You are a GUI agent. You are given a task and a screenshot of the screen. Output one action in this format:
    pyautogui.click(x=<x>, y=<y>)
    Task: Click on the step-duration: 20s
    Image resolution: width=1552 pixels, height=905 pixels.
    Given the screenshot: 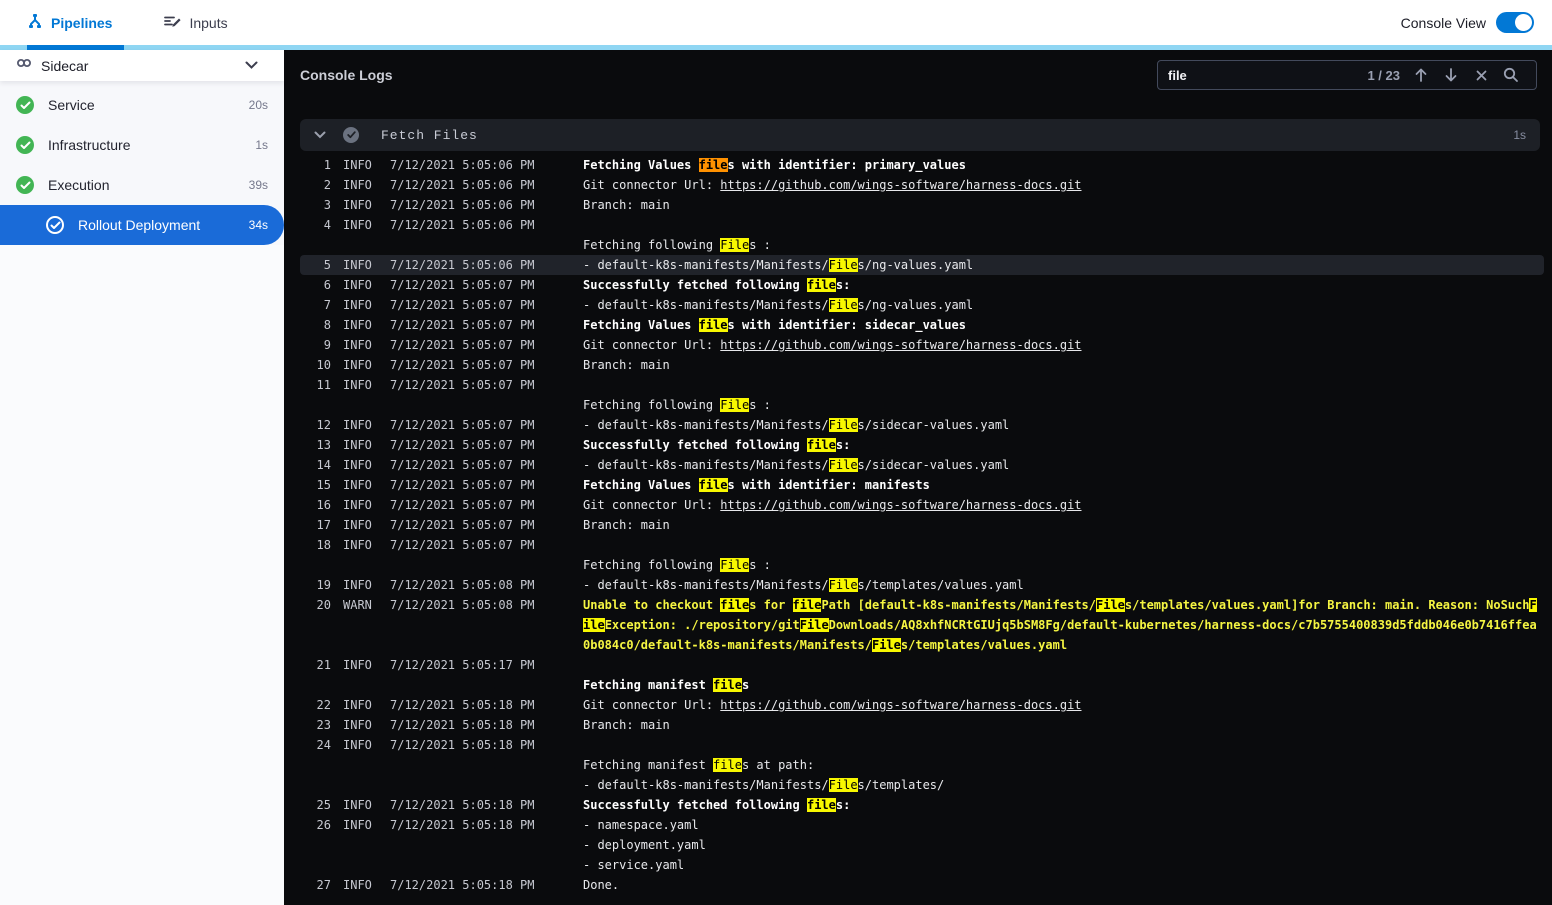 What is the action you would take?
    pyautogui.click(x=258, y=105)
    